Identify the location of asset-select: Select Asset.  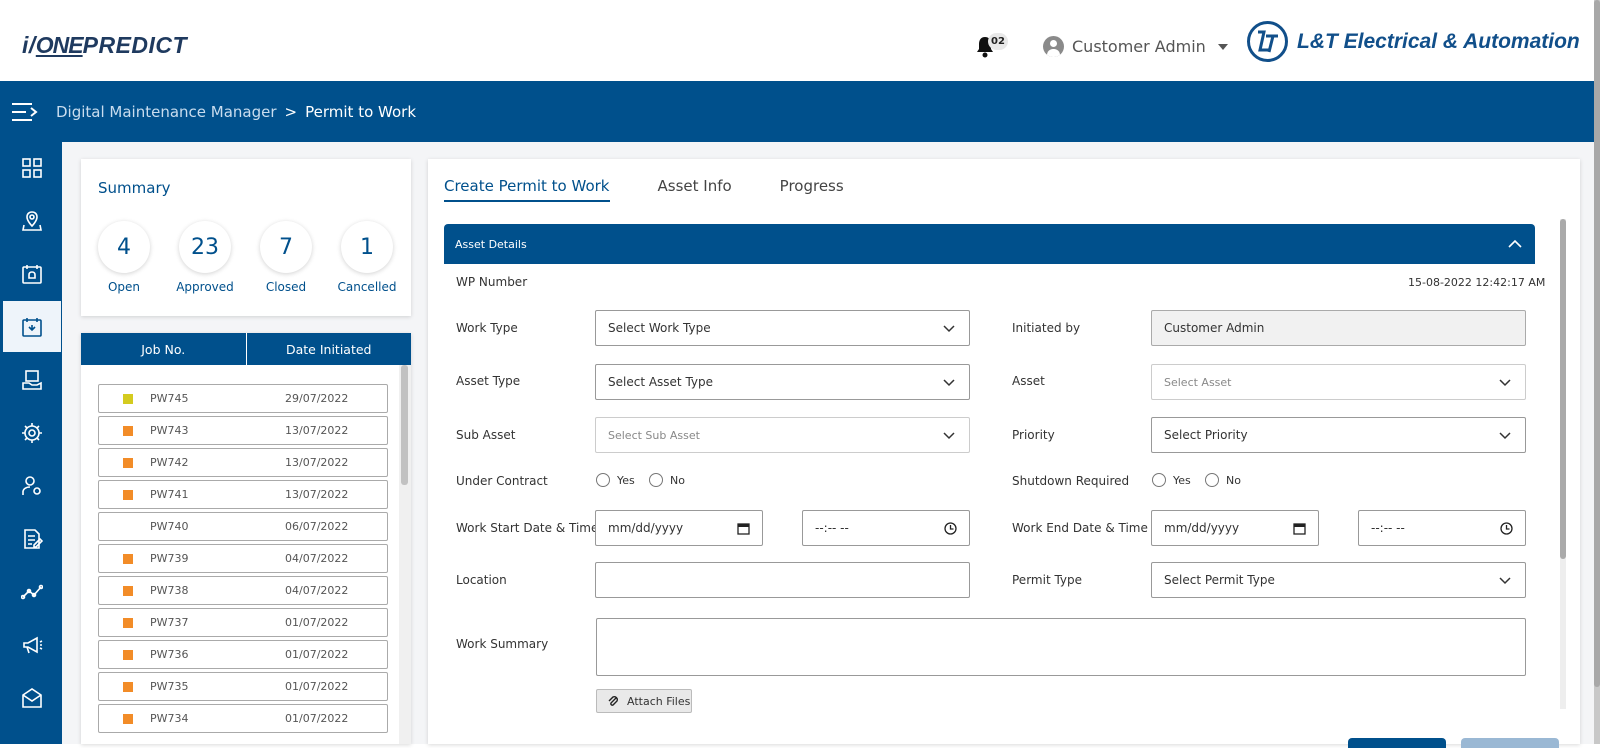
(1338, 382).